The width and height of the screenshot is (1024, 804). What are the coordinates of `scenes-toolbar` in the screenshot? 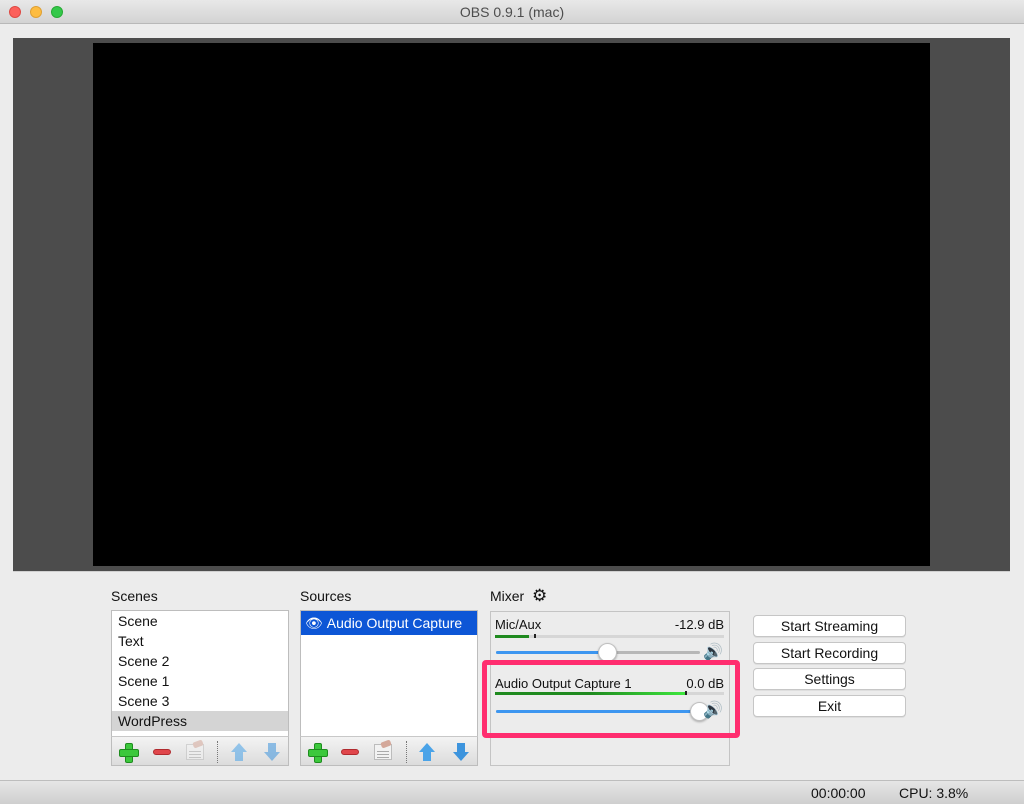 It's located at (200, 751).